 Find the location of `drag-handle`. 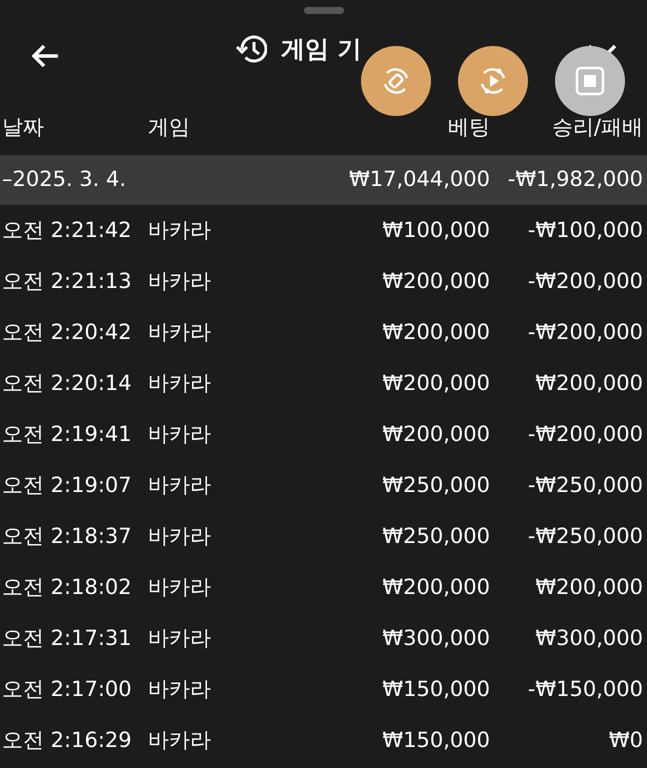

drag-handle is located at coordinates (324, 10).